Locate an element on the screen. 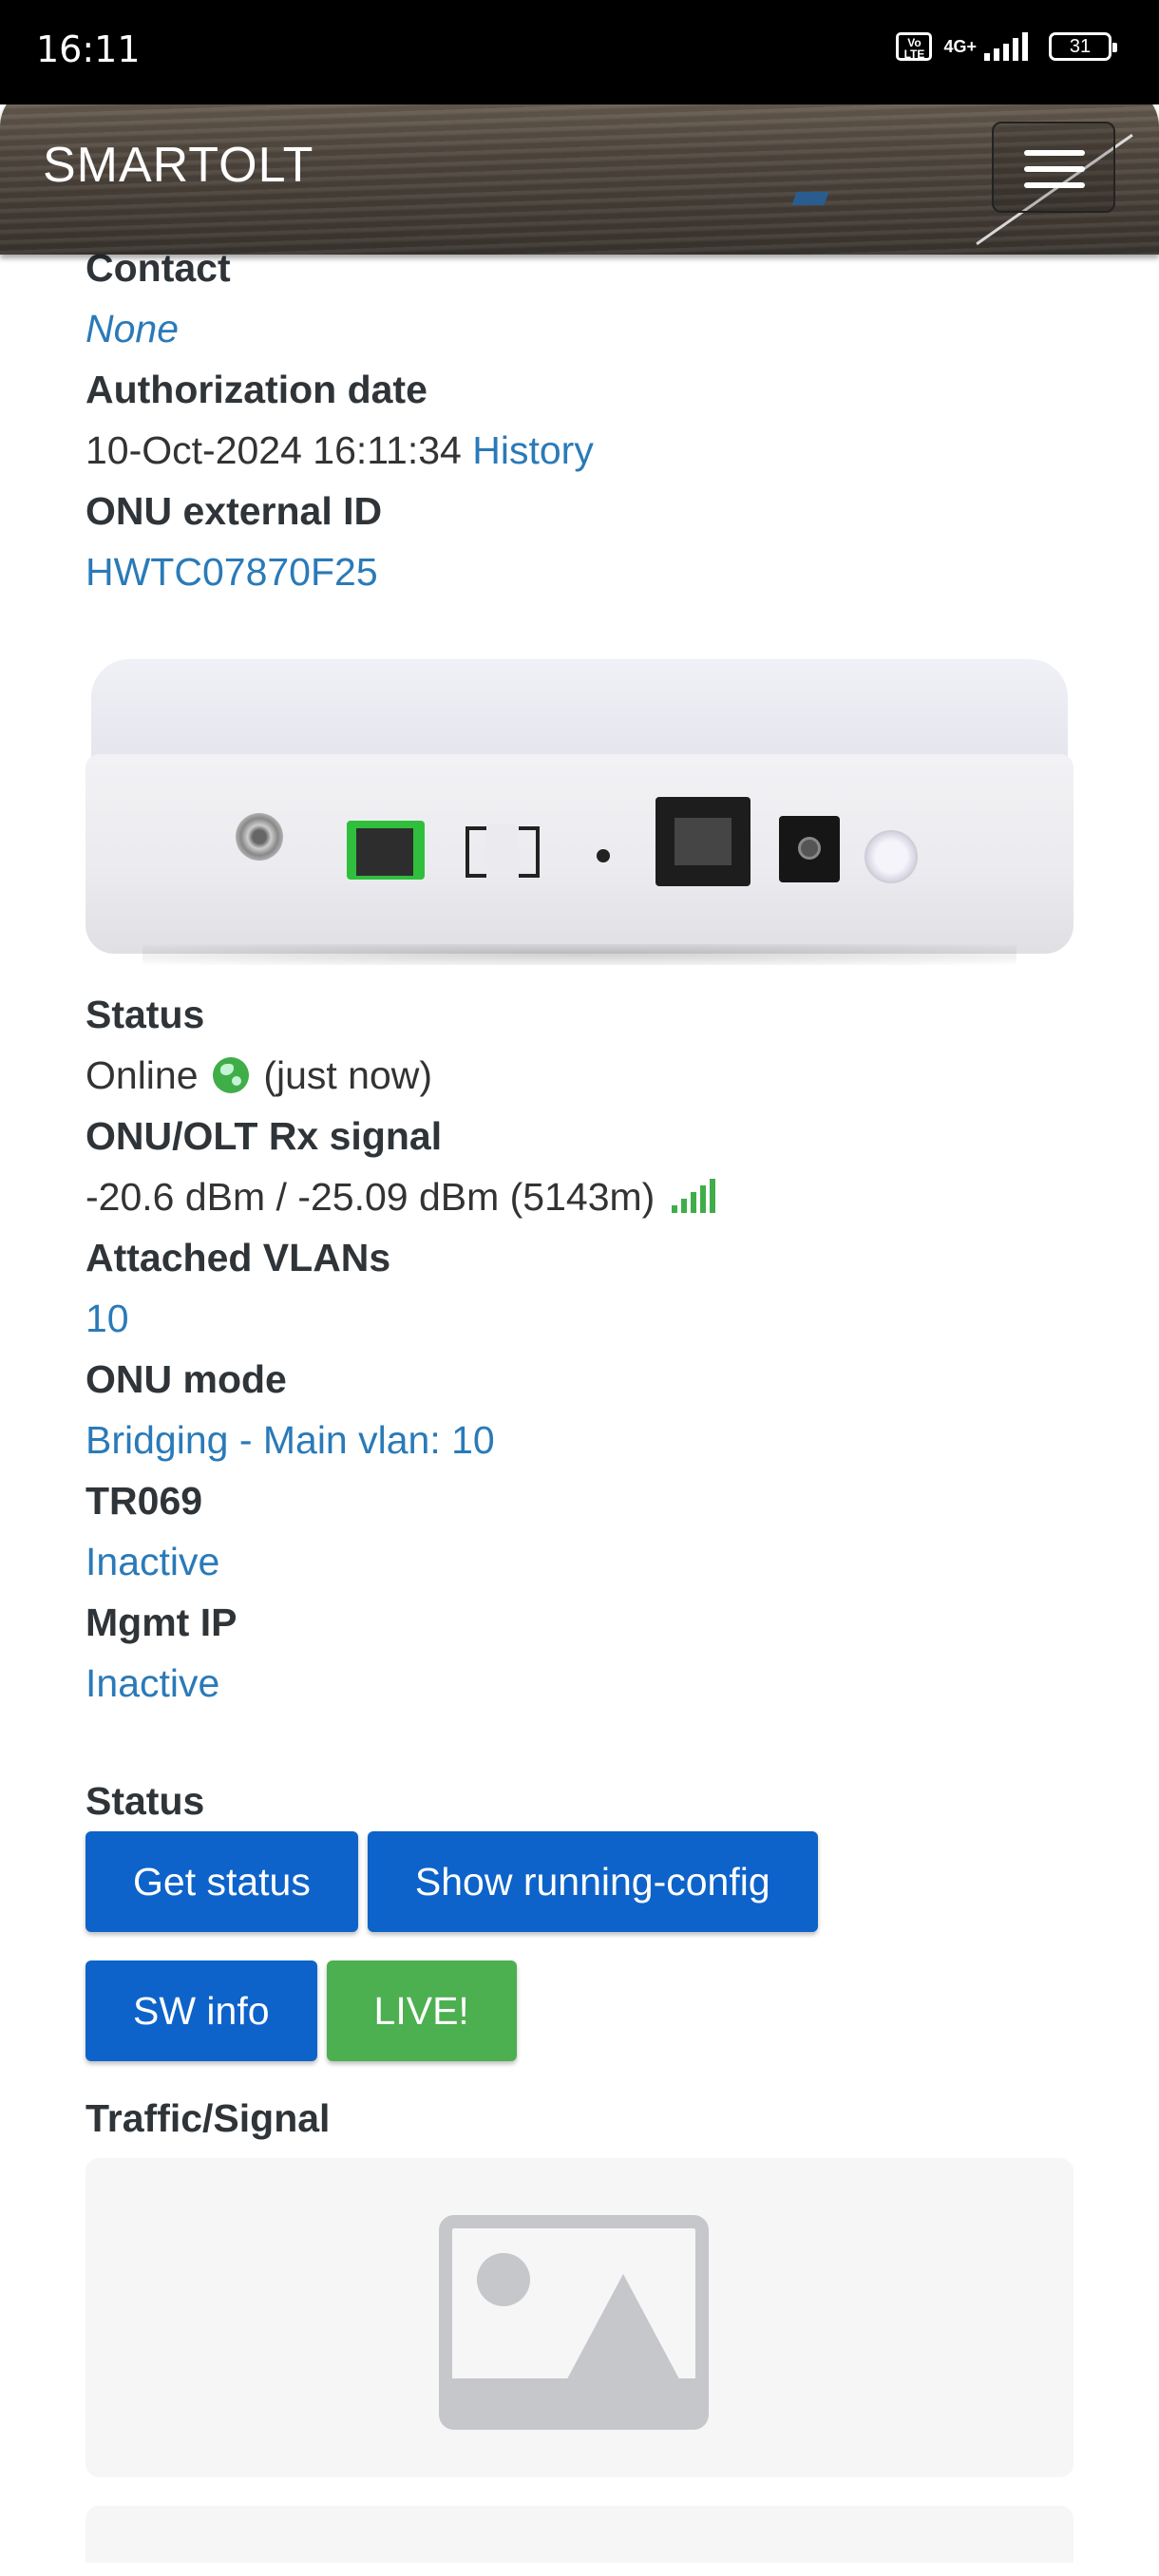 The image size is (1159, 2576). live-button: LIVE! is located at coordinates (421, 2010).